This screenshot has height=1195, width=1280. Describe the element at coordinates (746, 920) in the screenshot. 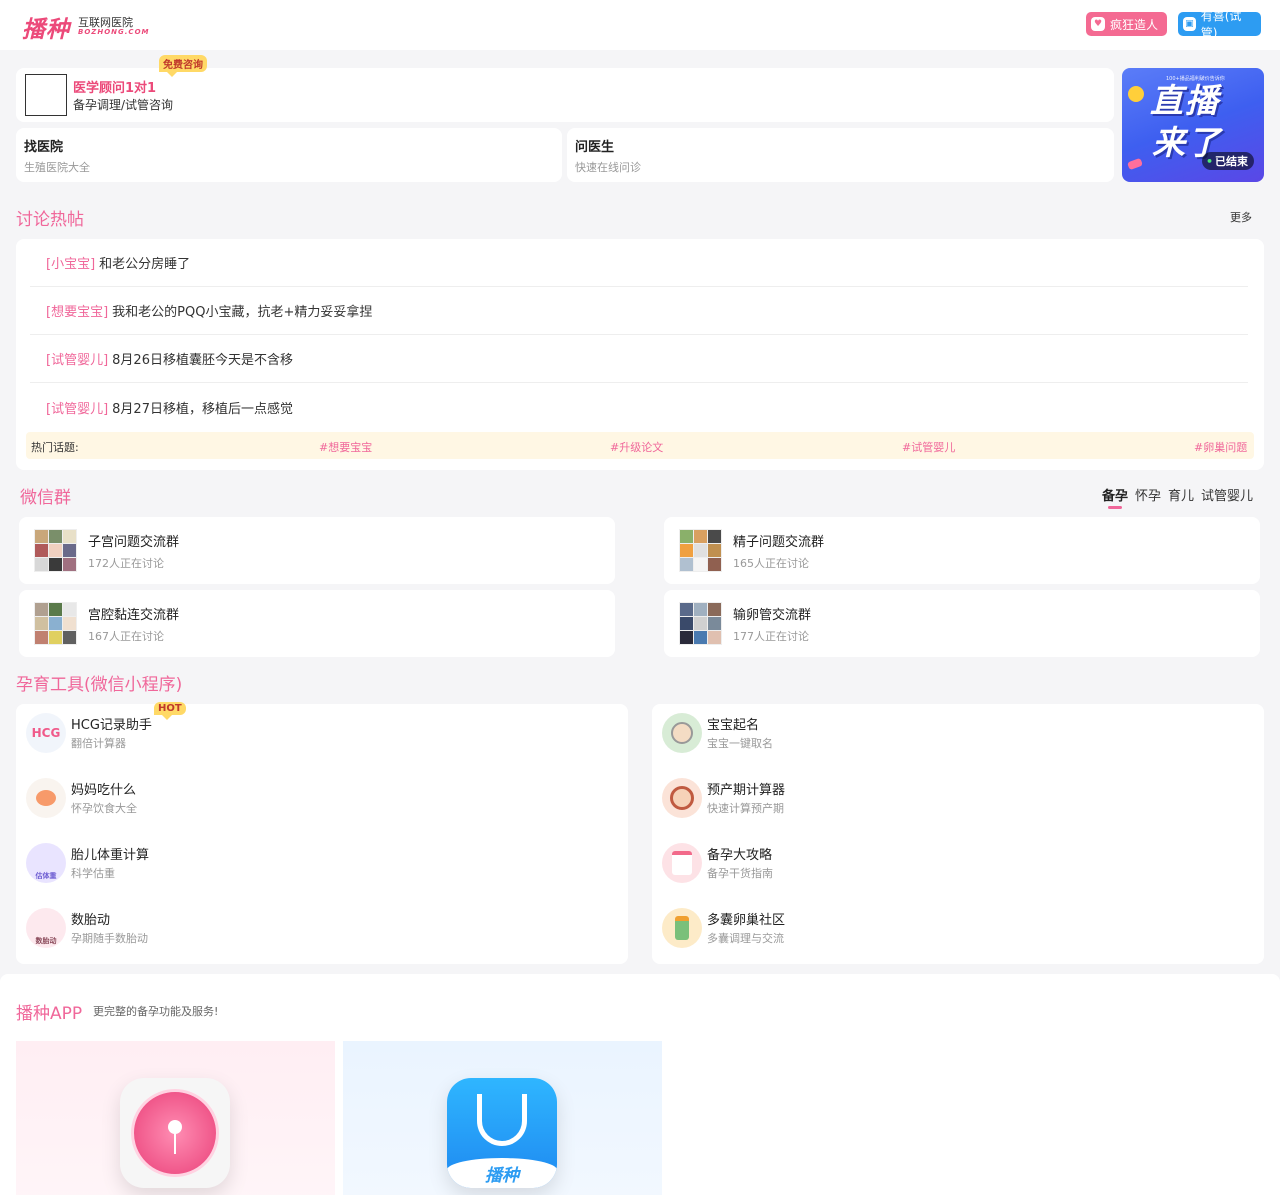

I see `tool-name: 多囊卵巢社区` at that location.